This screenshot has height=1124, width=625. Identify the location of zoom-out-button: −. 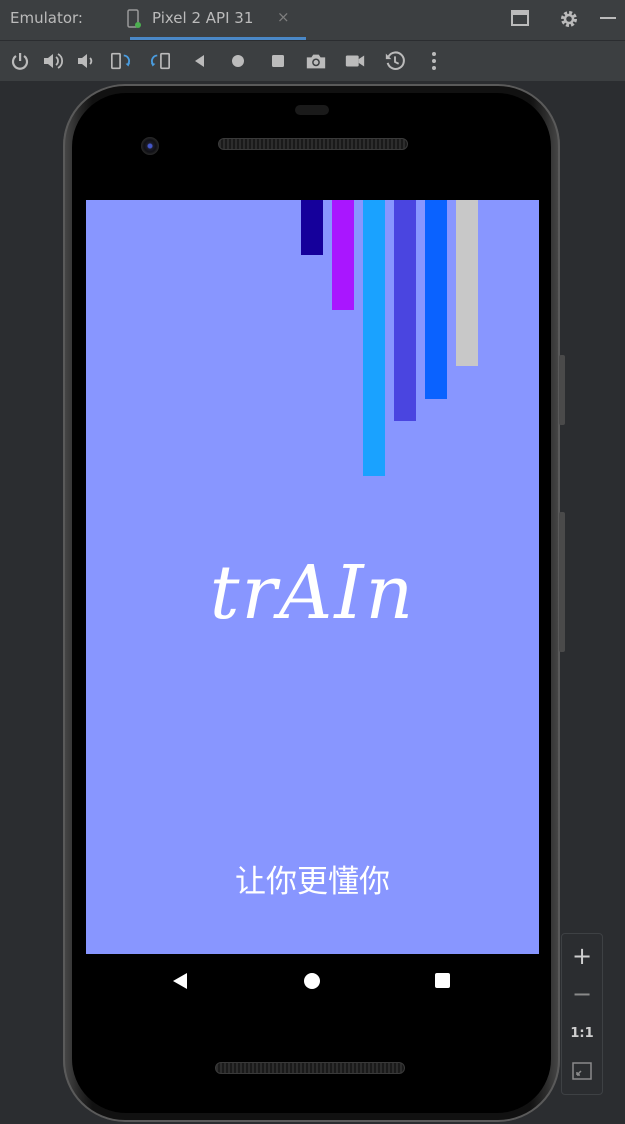
(582, 994).